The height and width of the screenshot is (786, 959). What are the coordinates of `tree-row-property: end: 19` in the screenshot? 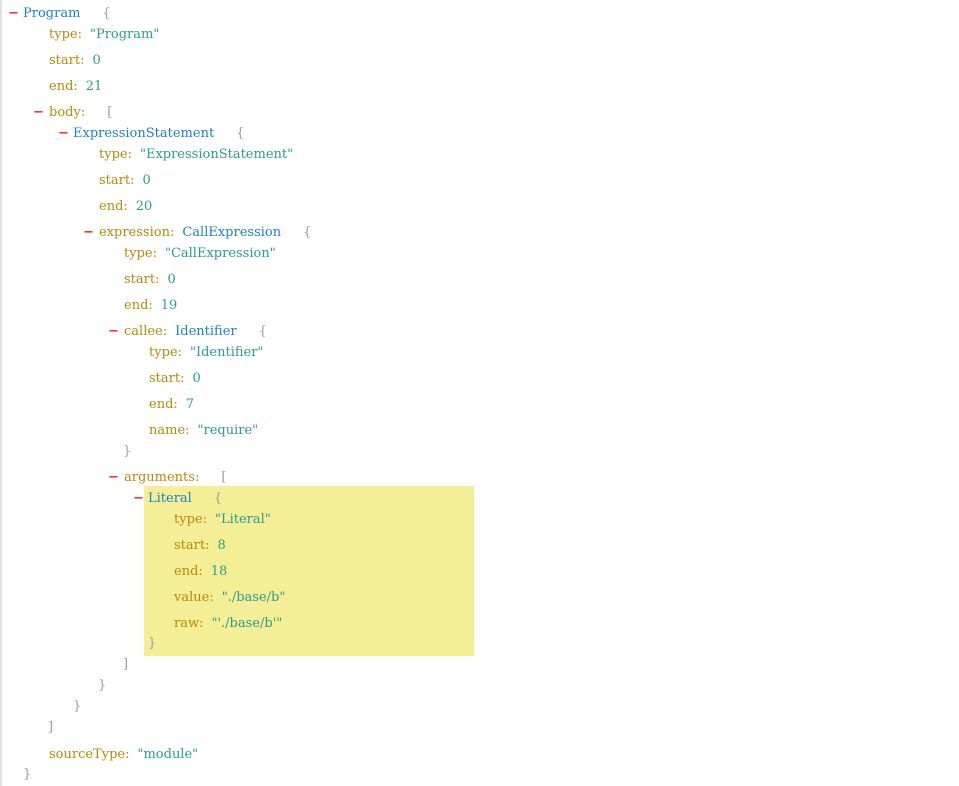 It's located at (150, 306).